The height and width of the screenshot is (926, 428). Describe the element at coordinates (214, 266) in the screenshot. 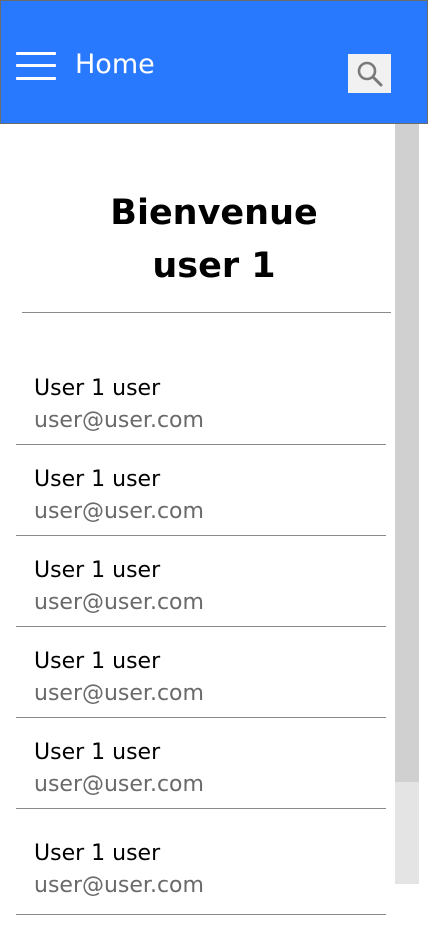

I see `welcome-line-2: user 1` at that location.